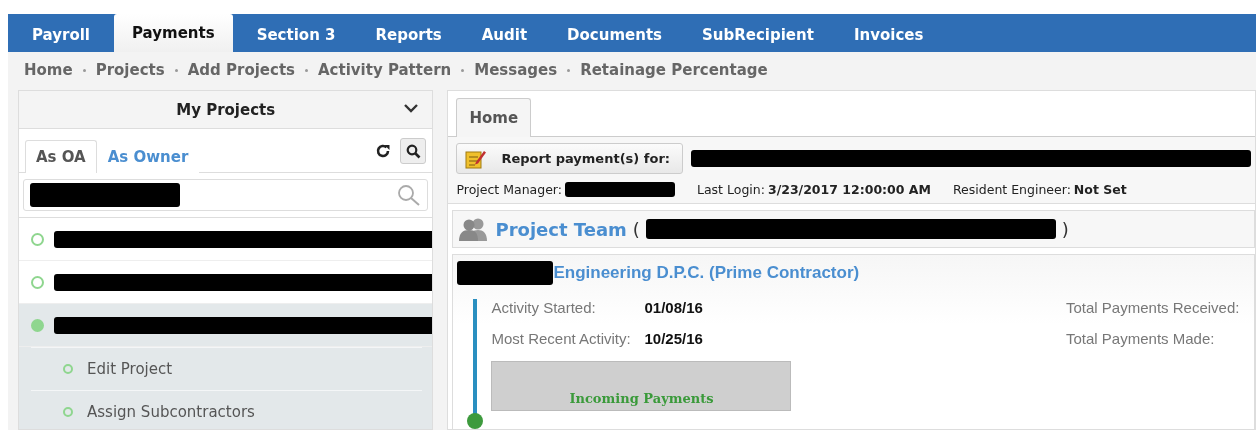 The image size is (1256, 430). What do you see at coordinates (706, 273) in the screenshot?
I see `contractor-name: Engineering D.P.C. (Prime Contractor)` at bounding box center [706, 273].